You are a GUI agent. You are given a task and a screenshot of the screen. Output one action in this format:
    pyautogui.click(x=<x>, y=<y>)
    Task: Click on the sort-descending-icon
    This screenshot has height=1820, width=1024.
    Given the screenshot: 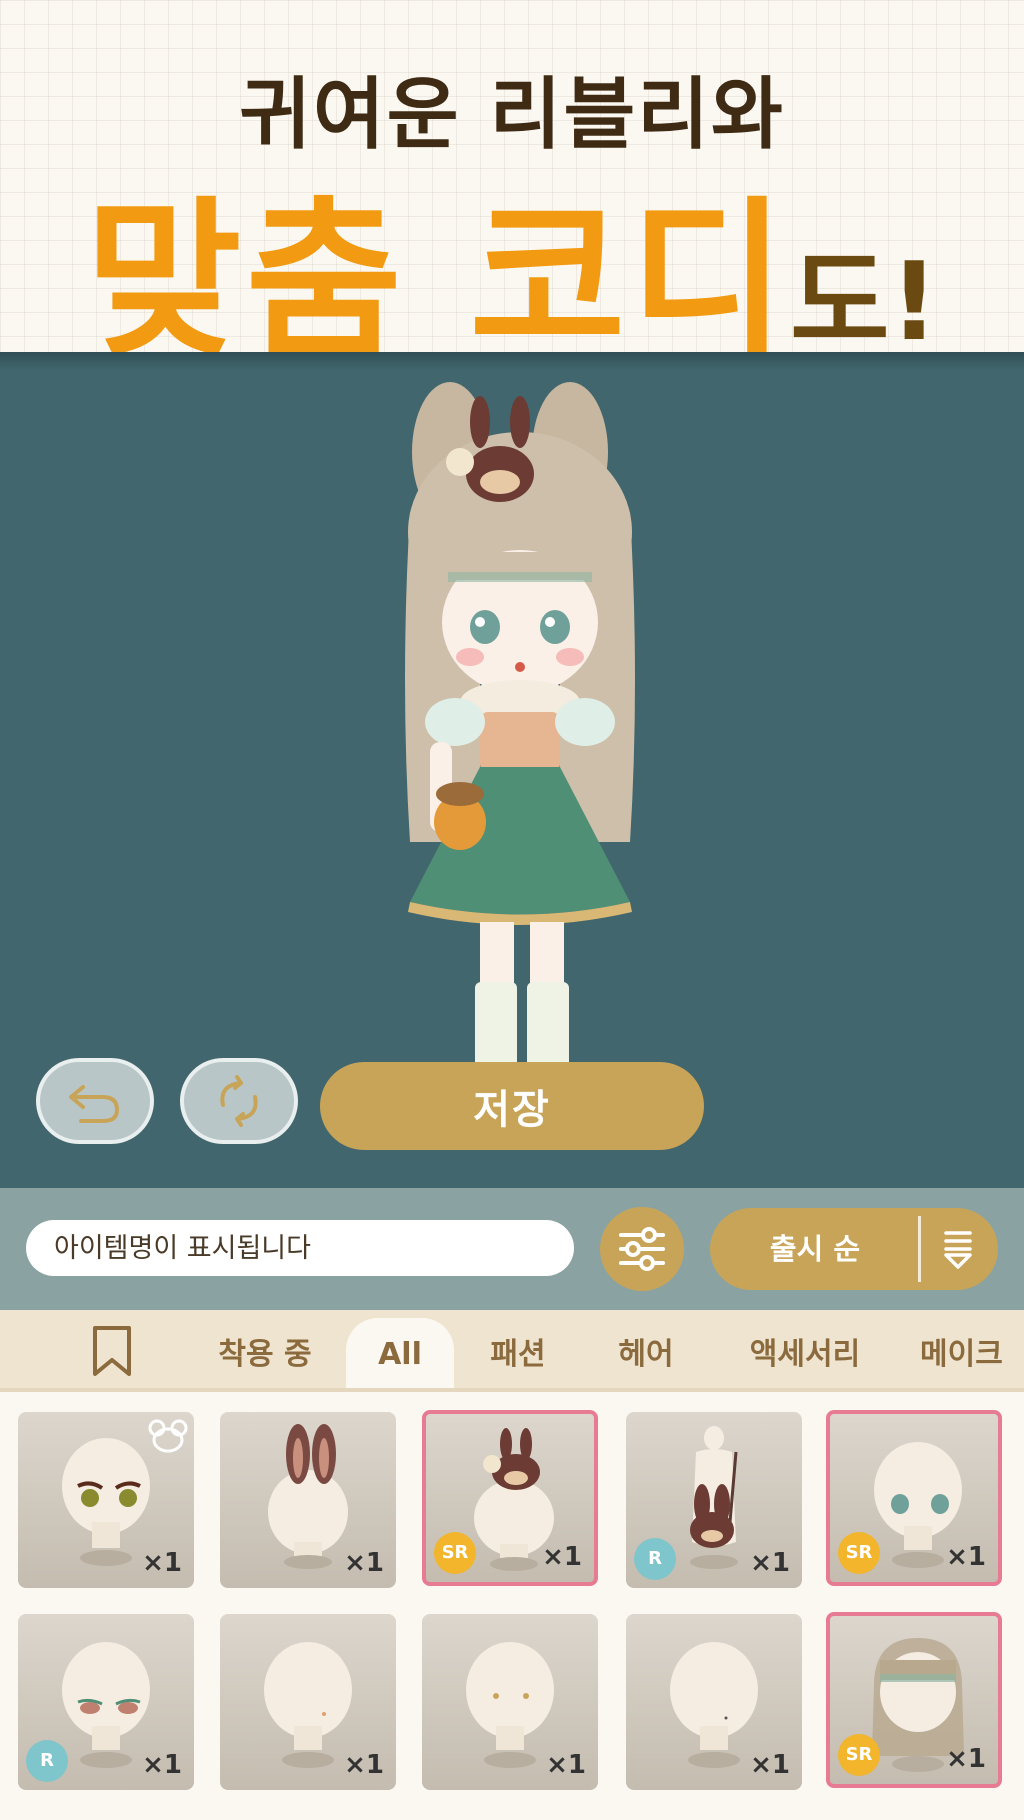 What is the action you would take?
    pyautogui.click(x=958, y=1250)
    